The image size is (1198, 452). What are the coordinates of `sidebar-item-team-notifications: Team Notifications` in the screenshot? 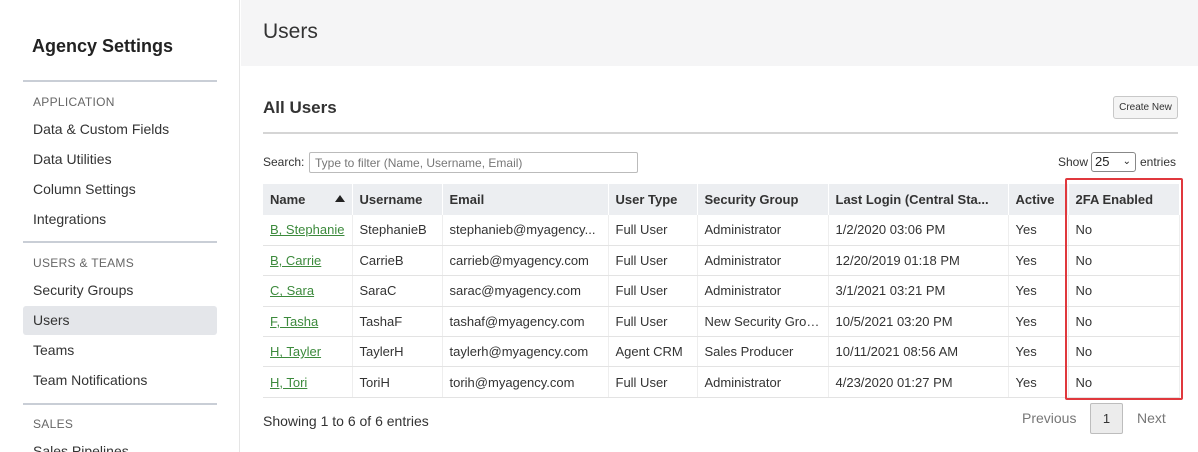 It's located at (120, 380).